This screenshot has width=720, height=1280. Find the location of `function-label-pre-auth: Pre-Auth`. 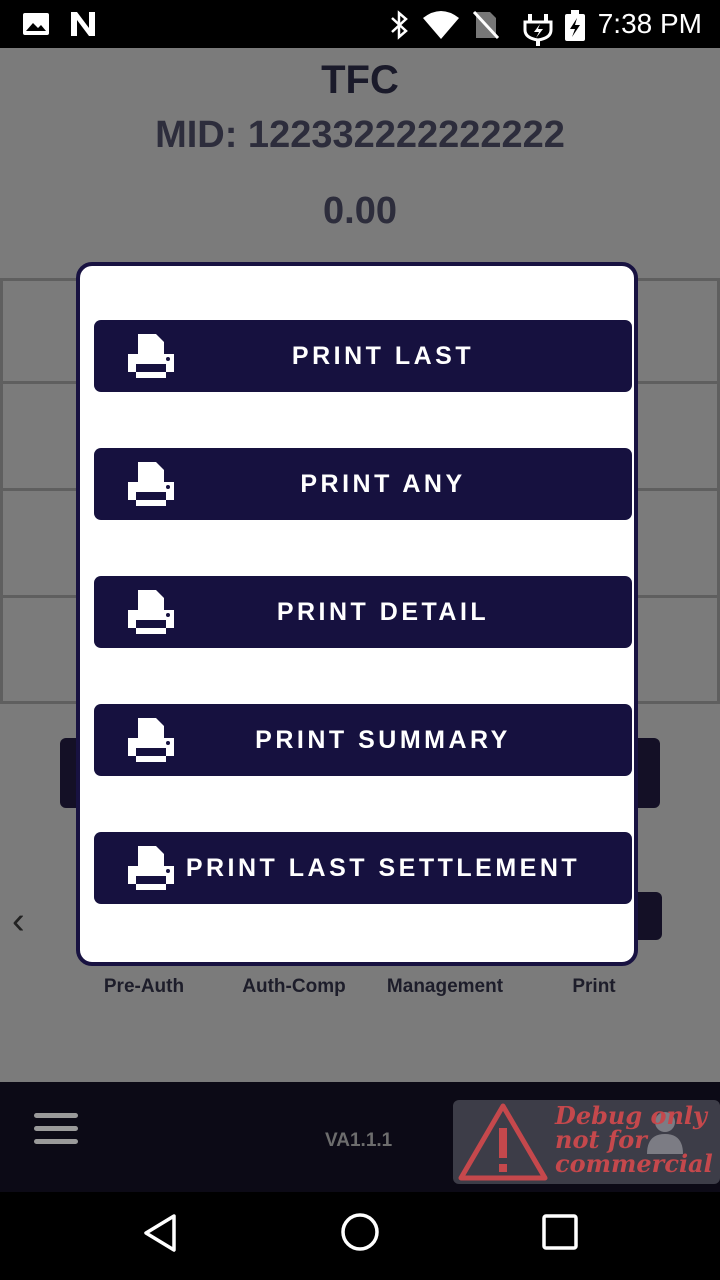

function-label-pre-auth: Pre-Auth is located at coordinates (144, 987).